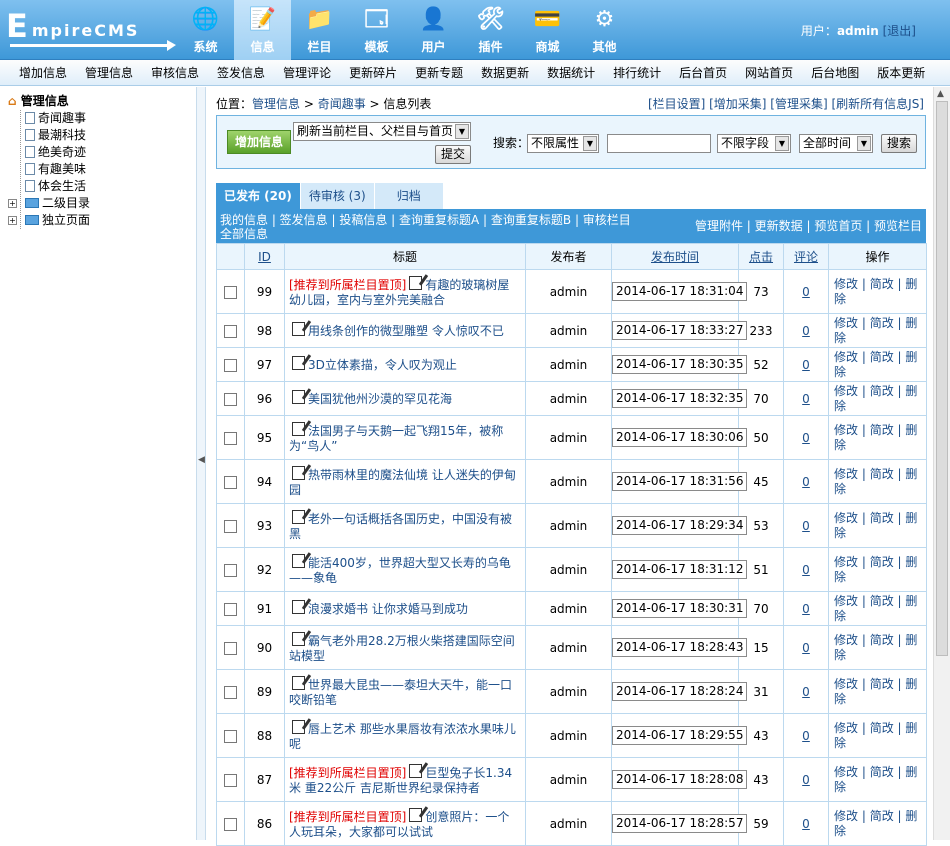 The image size is (950, 846). I want to click on subnav-item: 后台地图, so click(835, 72).